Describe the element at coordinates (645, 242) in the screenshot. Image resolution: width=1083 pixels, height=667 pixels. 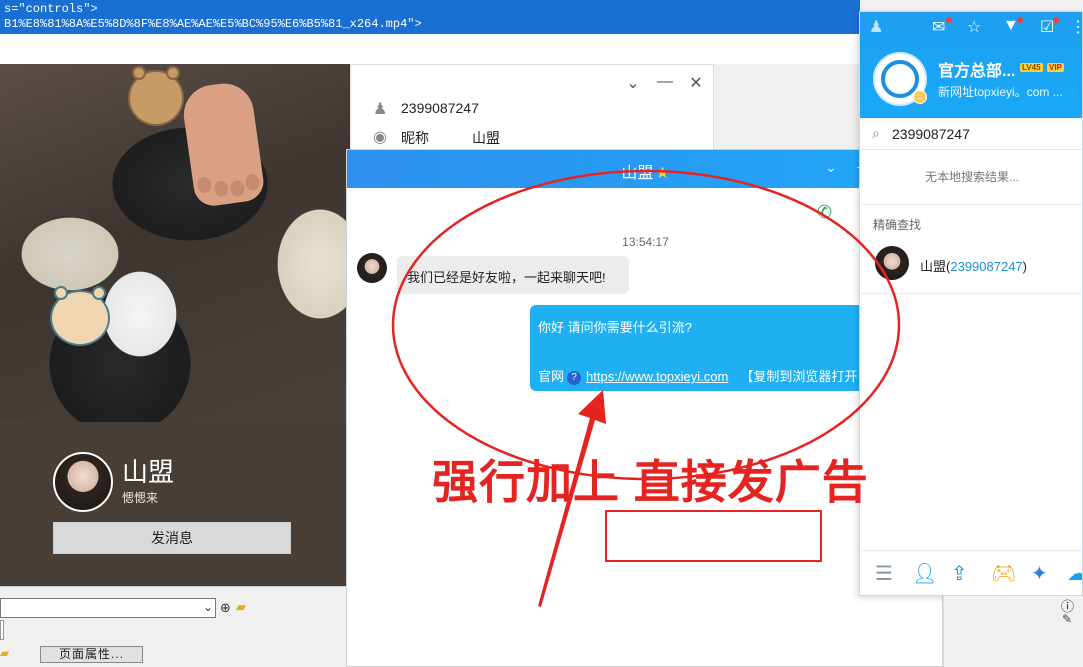
I see `message-timestamp: 13:54:17` at that location.